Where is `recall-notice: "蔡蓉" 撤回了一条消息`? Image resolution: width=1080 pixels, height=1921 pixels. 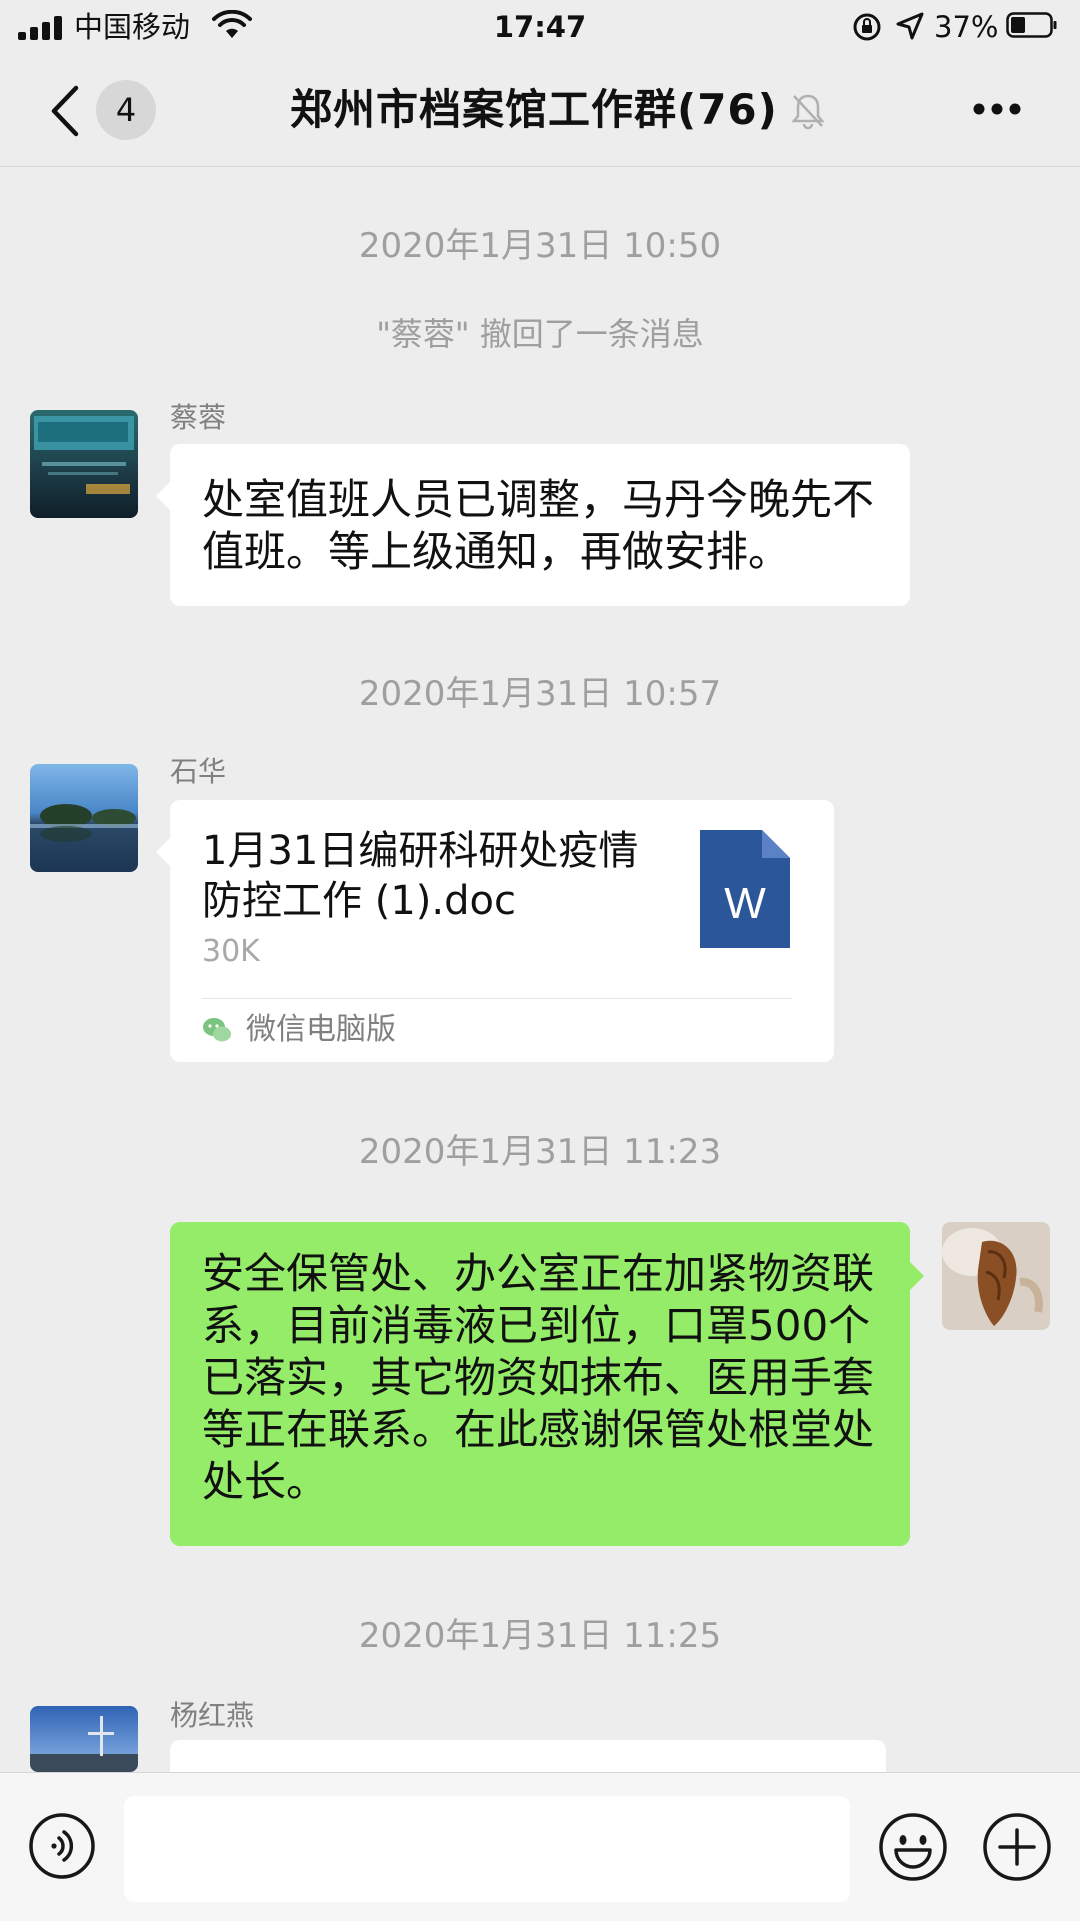 recall-notice: "蔡蓉" 撤回了一条消息 is located at coordinates (540, 334).